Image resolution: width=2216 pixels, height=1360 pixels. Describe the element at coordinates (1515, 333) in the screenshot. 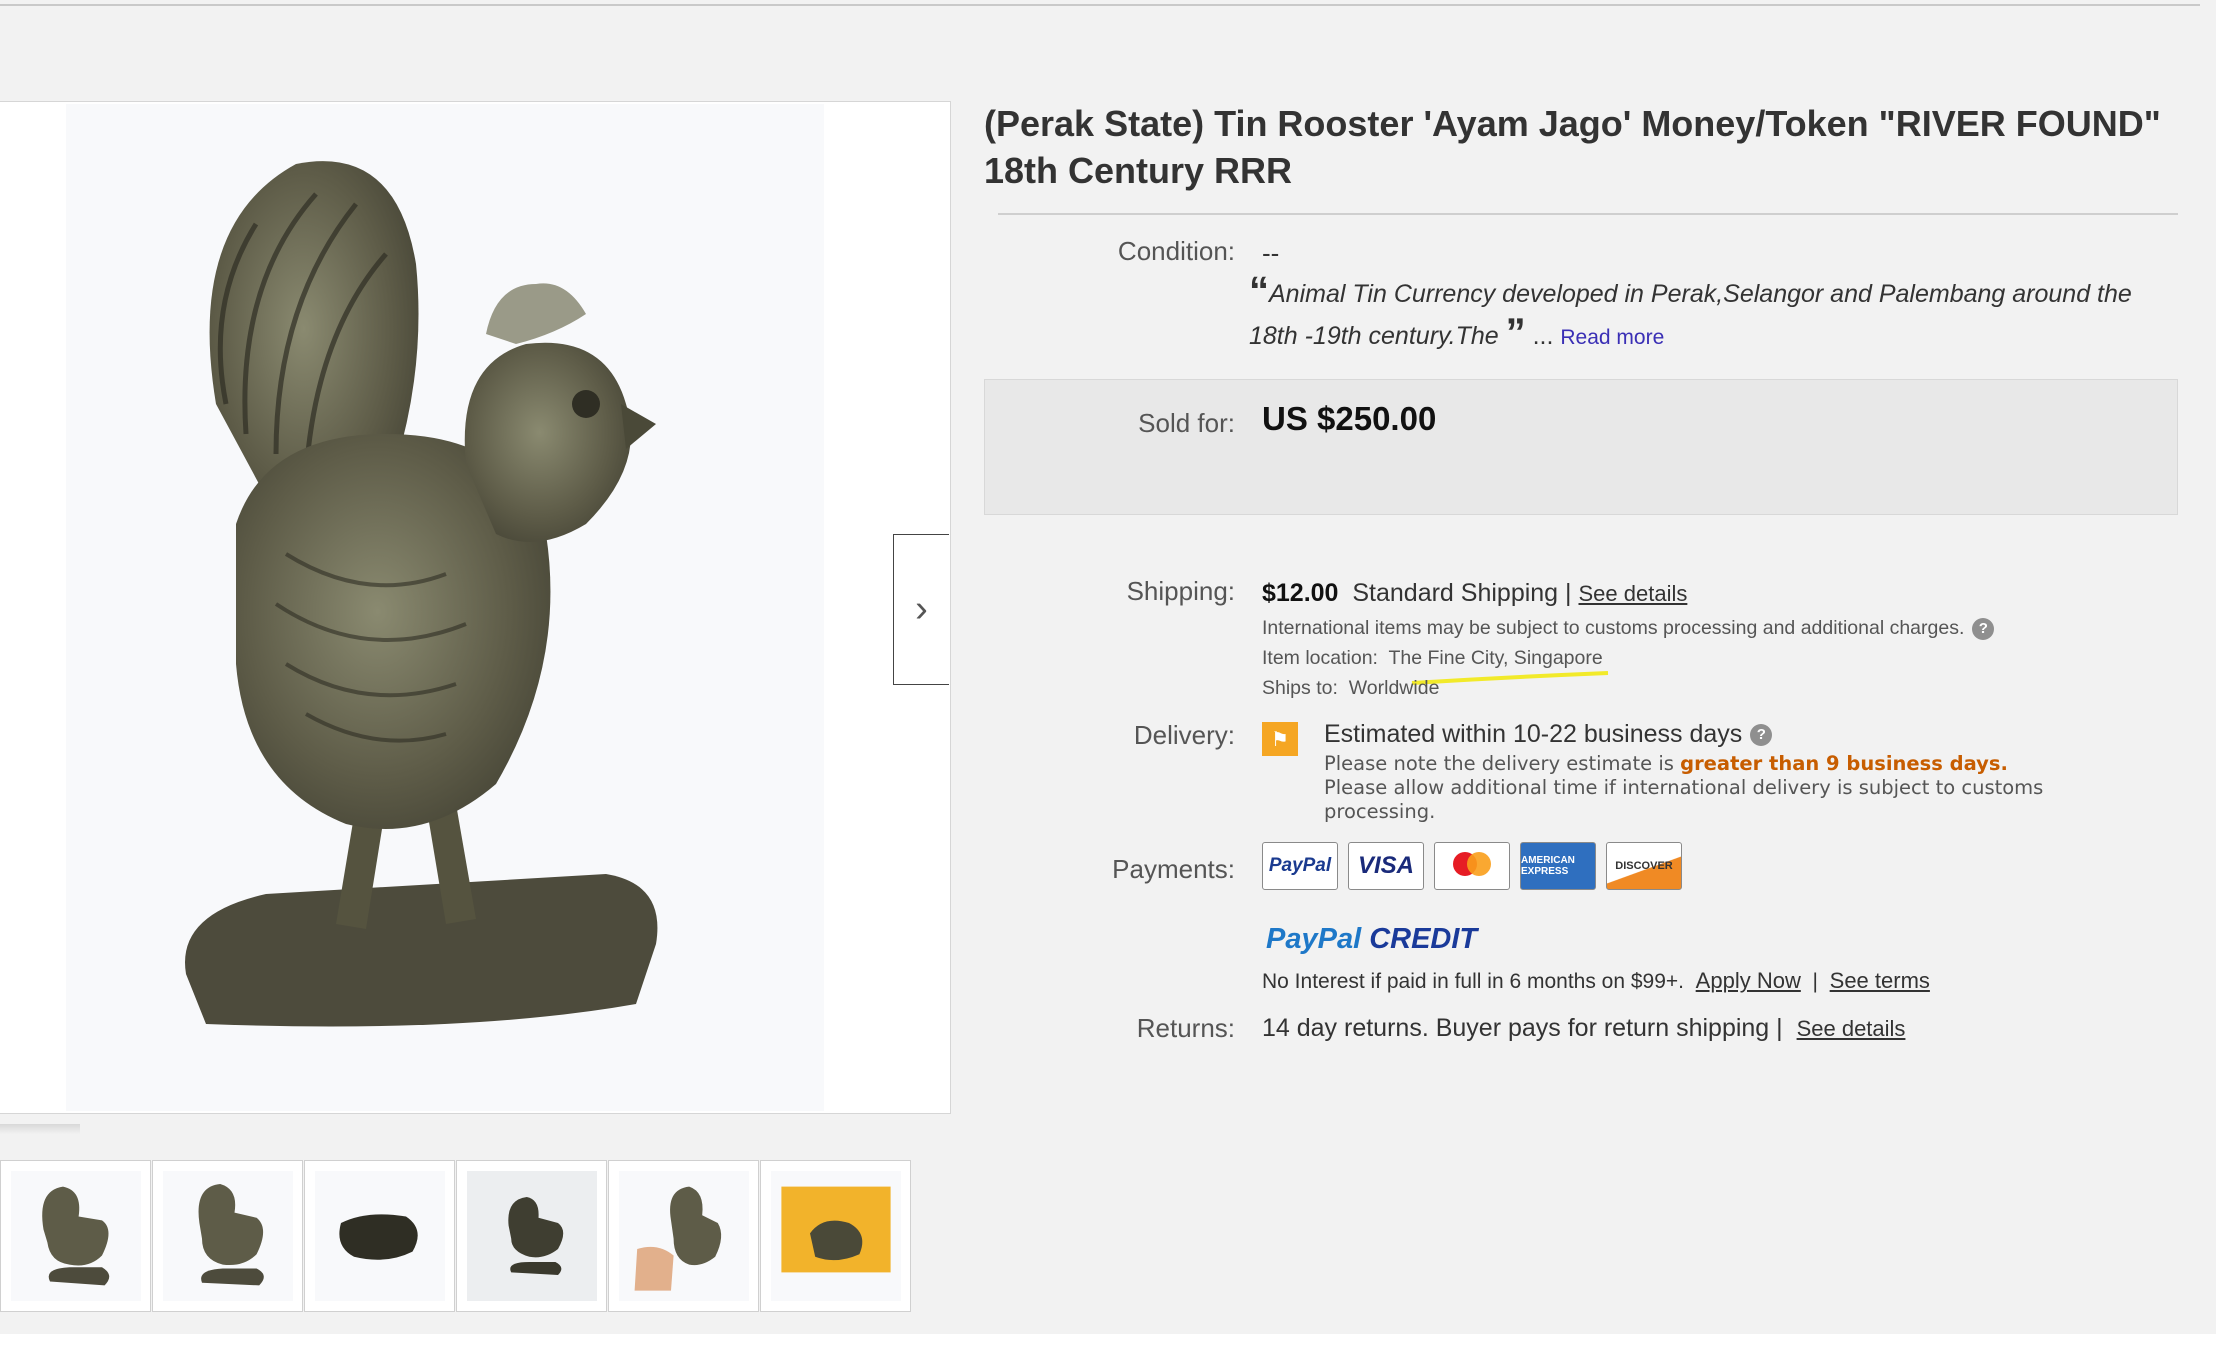

I see `close-quote-mark: ”` at that location.